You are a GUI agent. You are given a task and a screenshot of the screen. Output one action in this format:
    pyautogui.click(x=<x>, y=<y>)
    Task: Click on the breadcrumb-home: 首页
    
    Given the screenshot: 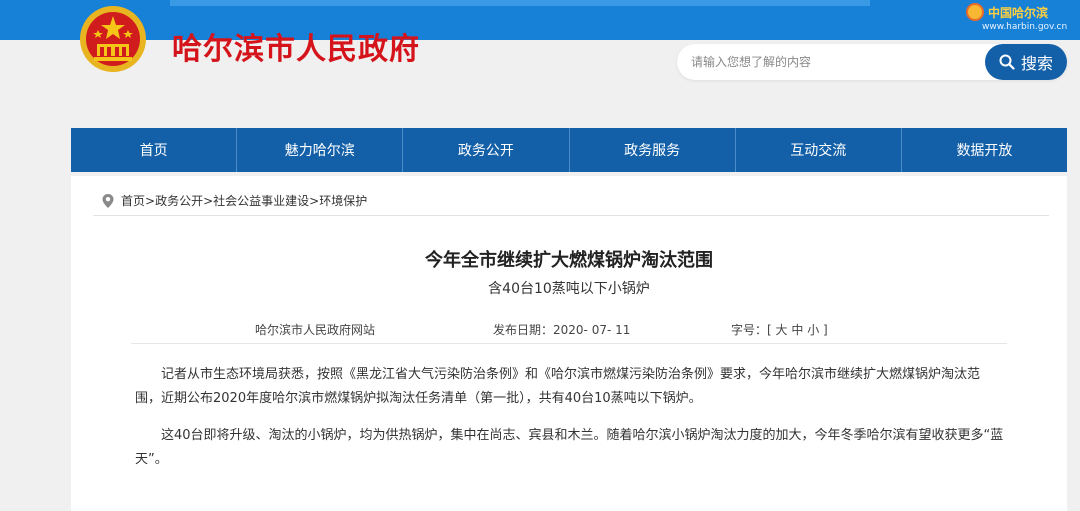 What is the action you would take?
    pyautogui.click(x=133, y=201)
    